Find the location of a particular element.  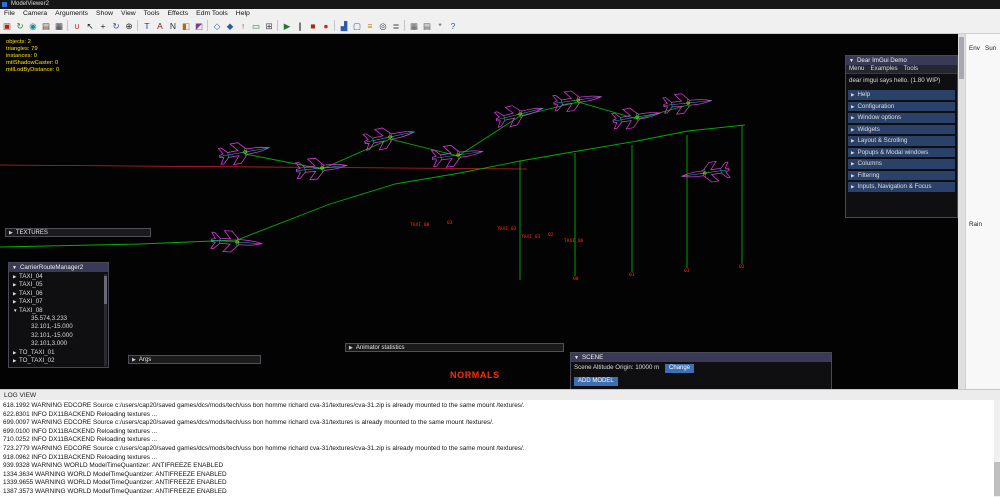

log-view-header: LOG VIEW is located at coordinates (500, 394).